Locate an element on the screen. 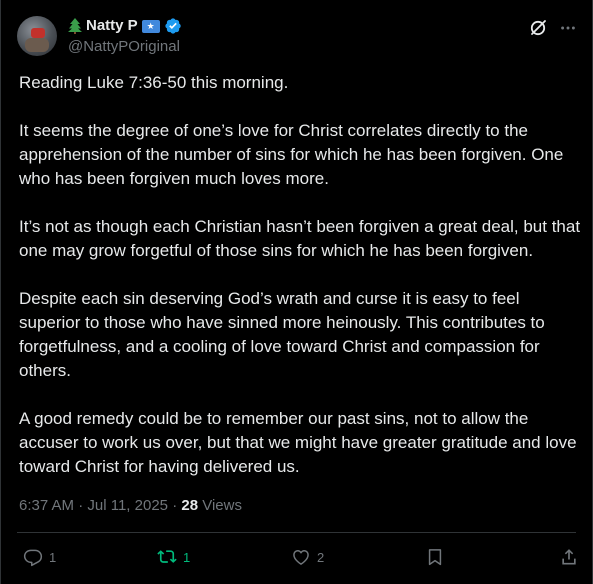  verified-icon is located at coordinates (173, 26).